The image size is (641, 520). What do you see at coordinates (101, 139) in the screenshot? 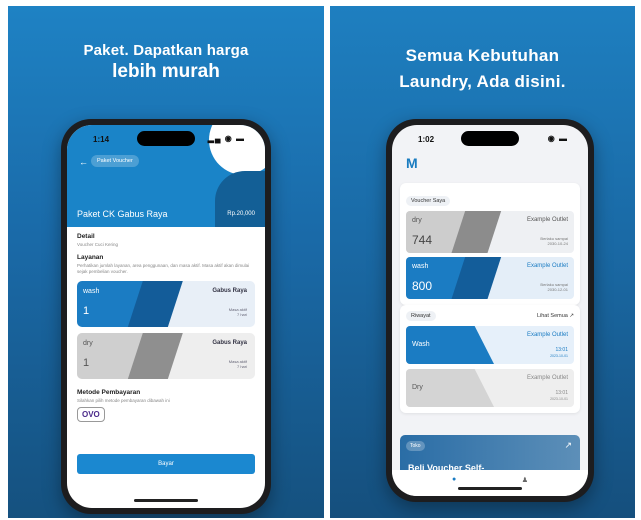
I see `status-time: 1:14` at bounding box center [101, 139].